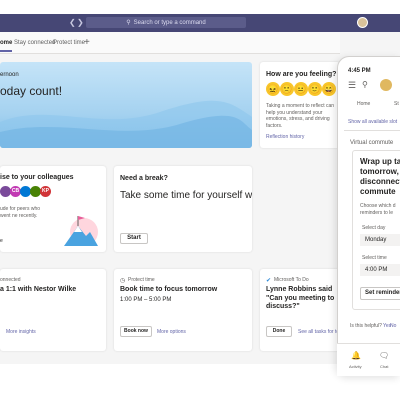 The width and height of the screenshot is (400, 400). I want to click on set-reminder-button: Set reminder, so click(380, 293).